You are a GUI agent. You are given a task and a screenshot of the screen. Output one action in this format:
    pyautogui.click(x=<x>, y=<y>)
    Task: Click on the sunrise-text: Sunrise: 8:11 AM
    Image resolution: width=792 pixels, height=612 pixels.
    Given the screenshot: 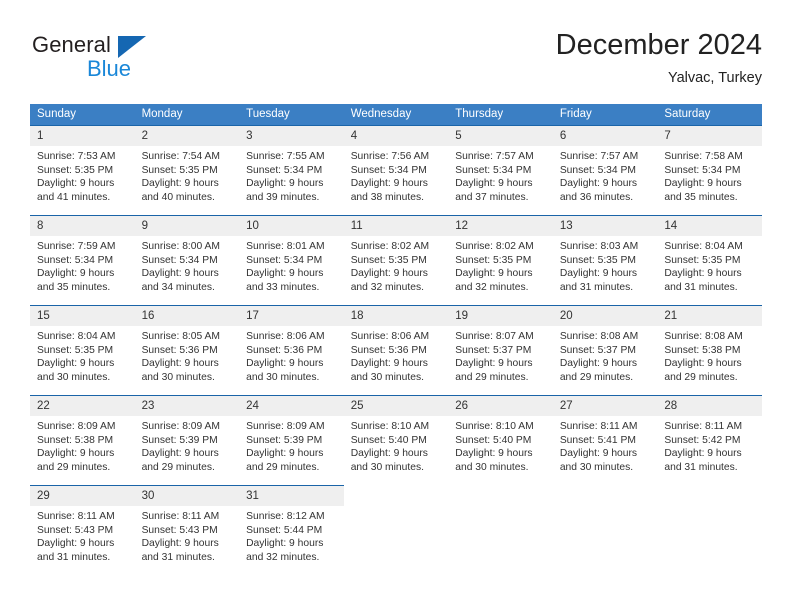 What is the action you would take?
    pyautogui.click(x=180, y=516)
    